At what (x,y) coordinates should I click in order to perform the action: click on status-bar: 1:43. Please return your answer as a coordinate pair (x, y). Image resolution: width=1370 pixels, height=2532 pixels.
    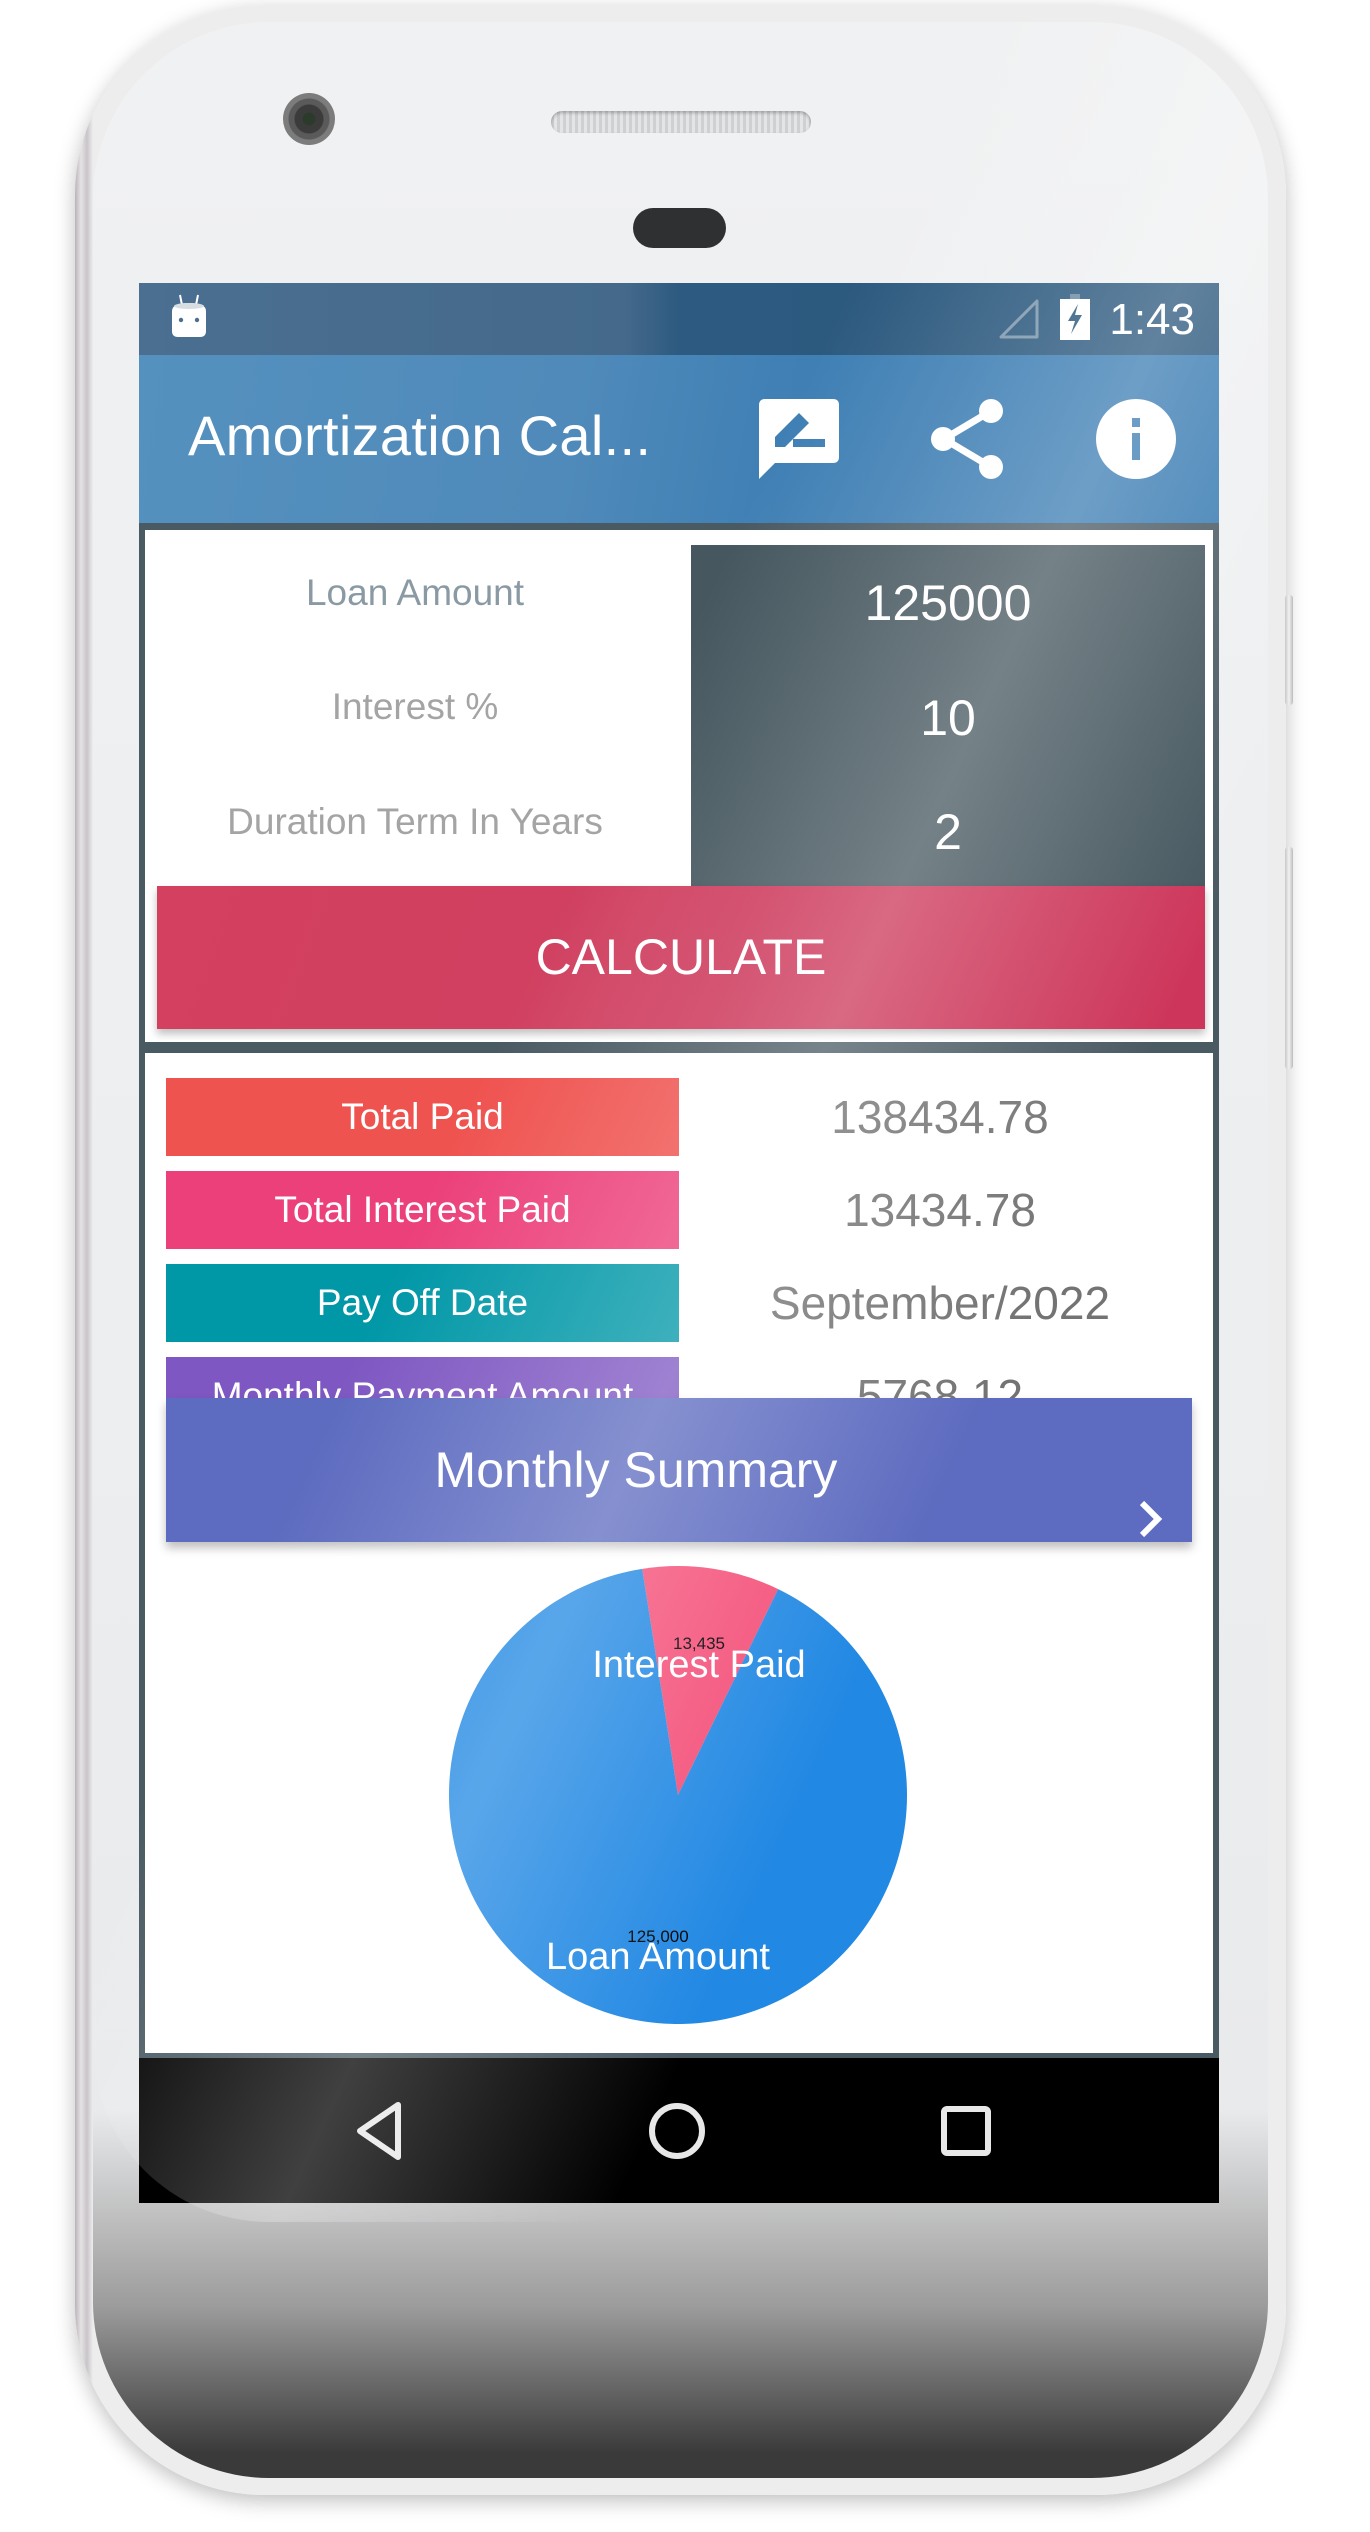
    Looking at the image, I should click on (679, 319).